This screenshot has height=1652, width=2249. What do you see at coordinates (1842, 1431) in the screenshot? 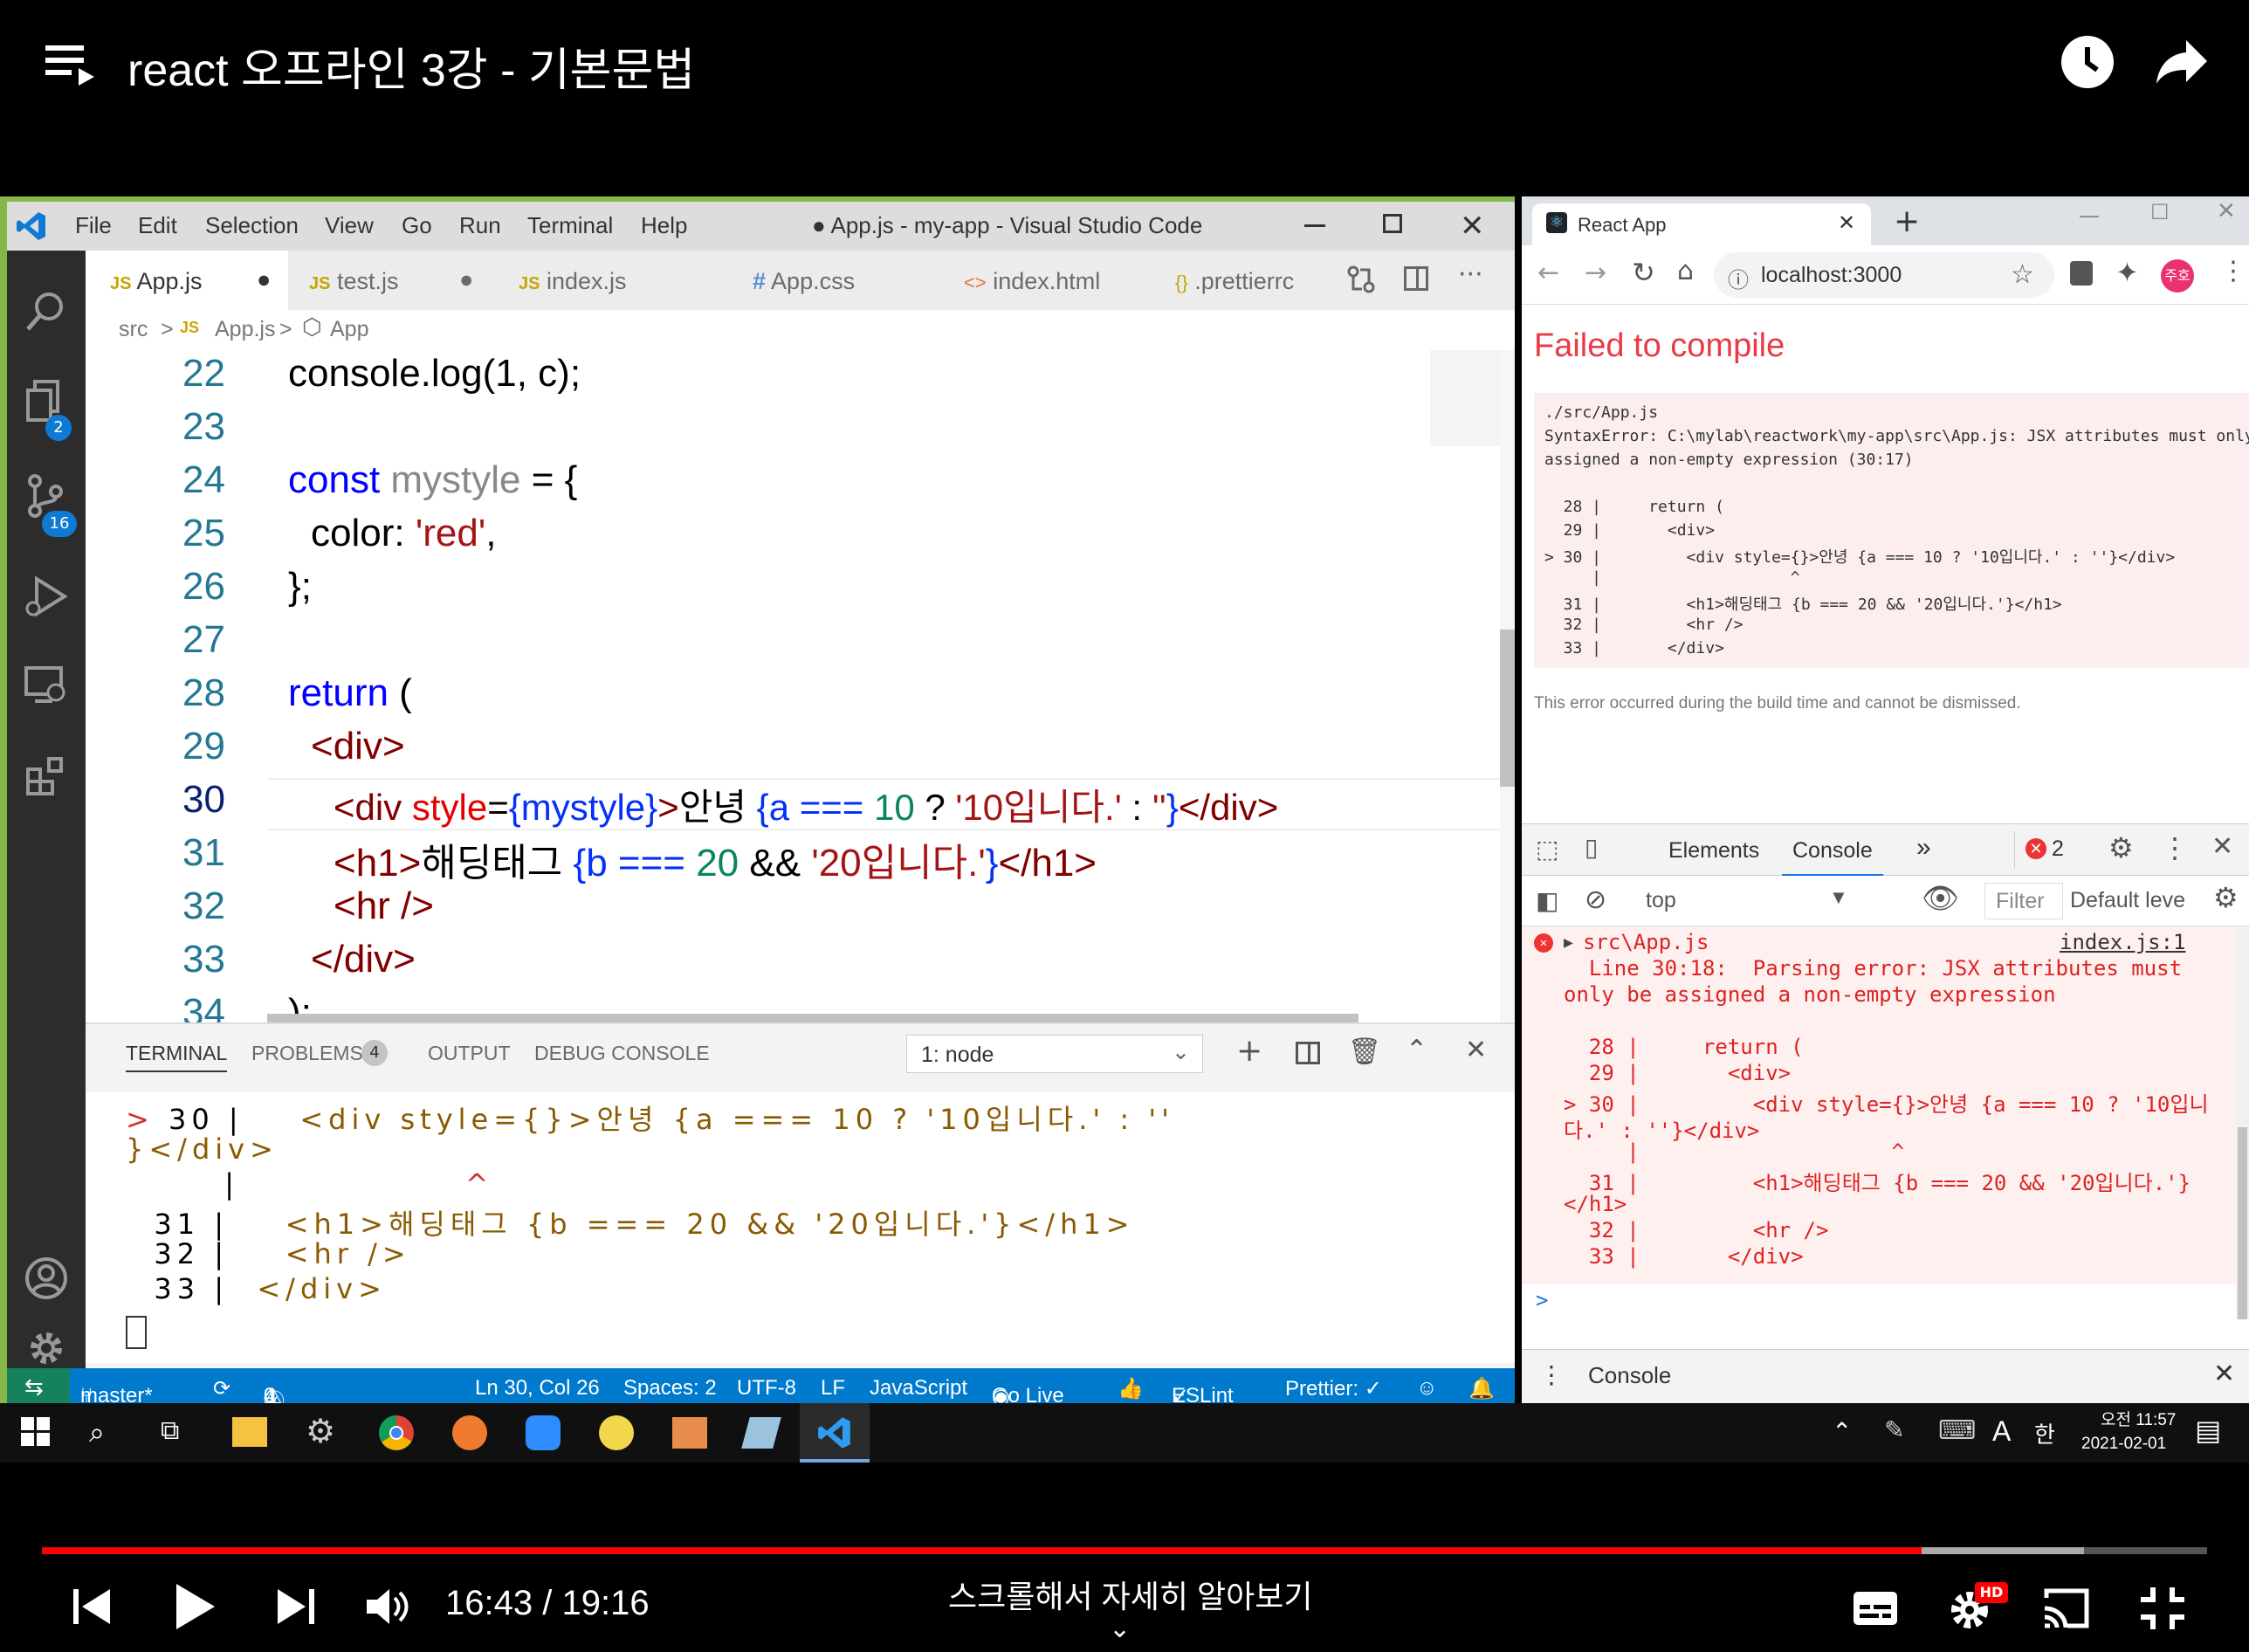
I see `tray-chevron-up-icon: ⌃` at bounding box center [1842, 1431].